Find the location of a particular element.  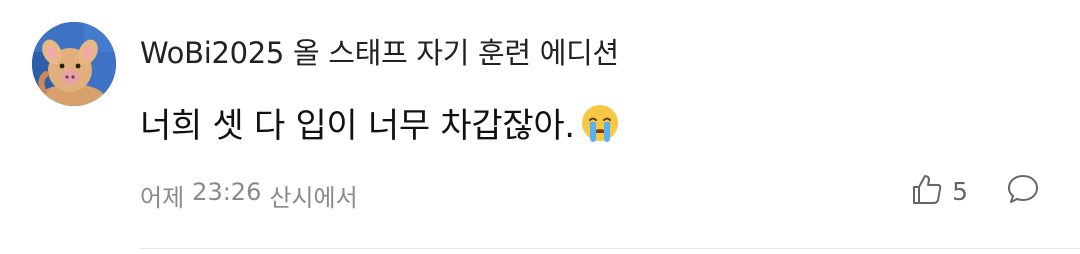

reply-button is located at coordinates (1023, 191).